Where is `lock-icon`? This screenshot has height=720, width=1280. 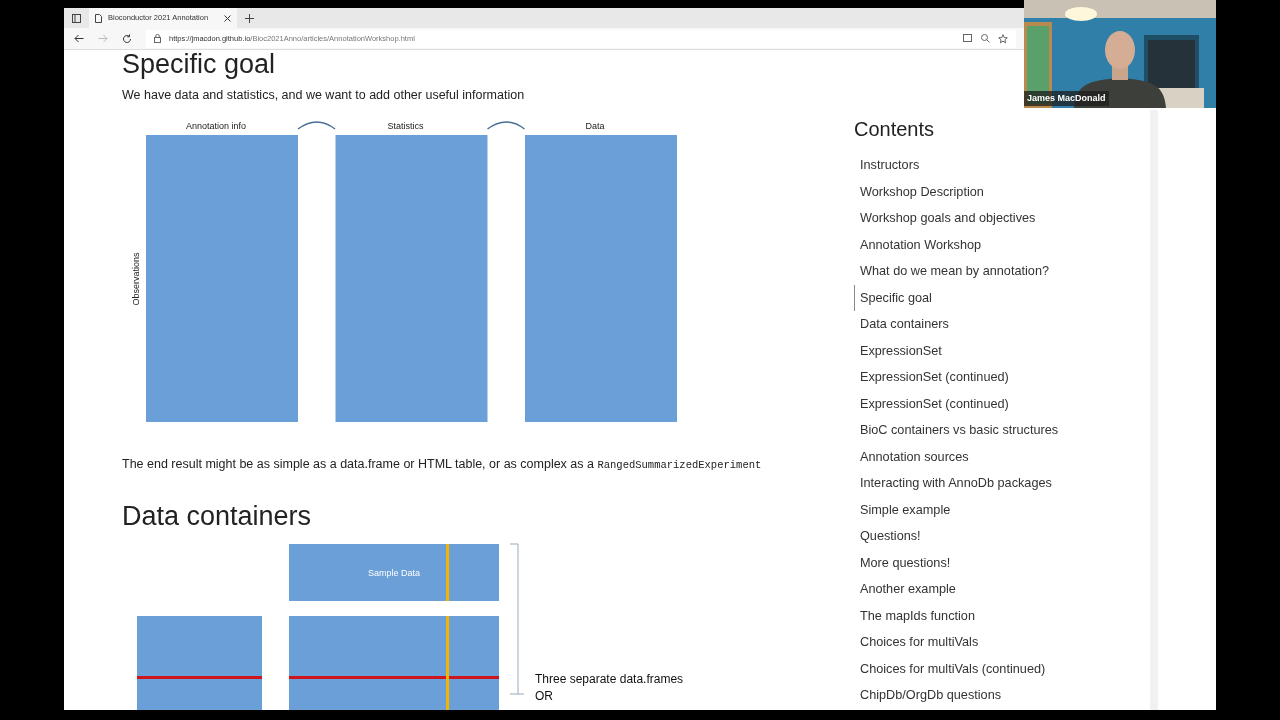
lock-icon is located at coordinates (157, 38).